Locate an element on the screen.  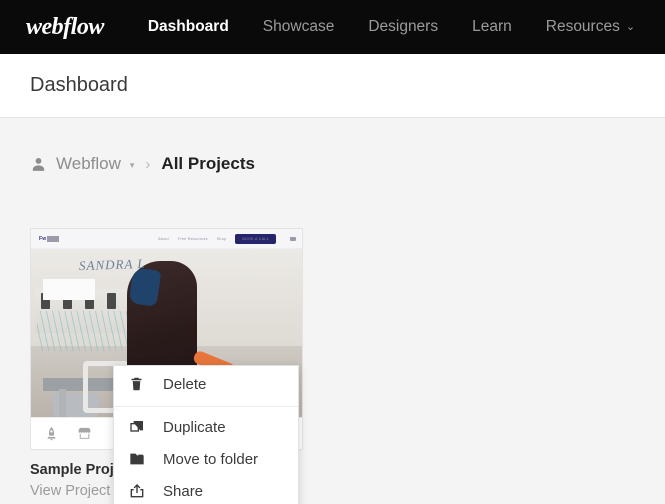
nav-link-showcase: Showcase is located at coordinates (299, 27).